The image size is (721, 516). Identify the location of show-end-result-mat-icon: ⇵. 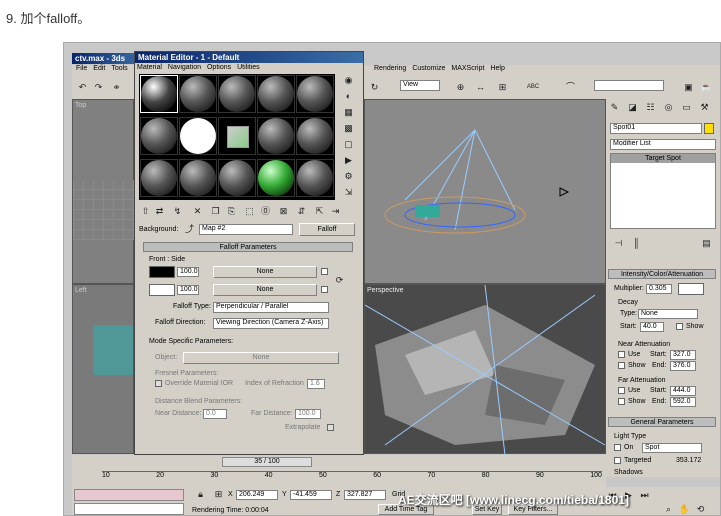
(301, 211).